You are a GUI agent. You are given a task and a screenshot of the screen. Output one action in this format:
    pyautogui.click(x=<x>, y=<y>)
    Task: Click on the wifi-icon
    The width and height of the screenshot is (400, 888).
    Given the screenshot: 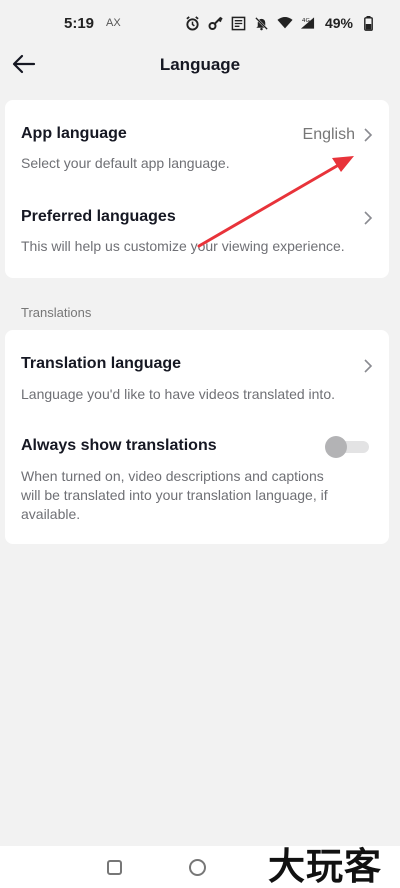 What is the action you would take?
    pyautogui.click(x=285, y=23)
    